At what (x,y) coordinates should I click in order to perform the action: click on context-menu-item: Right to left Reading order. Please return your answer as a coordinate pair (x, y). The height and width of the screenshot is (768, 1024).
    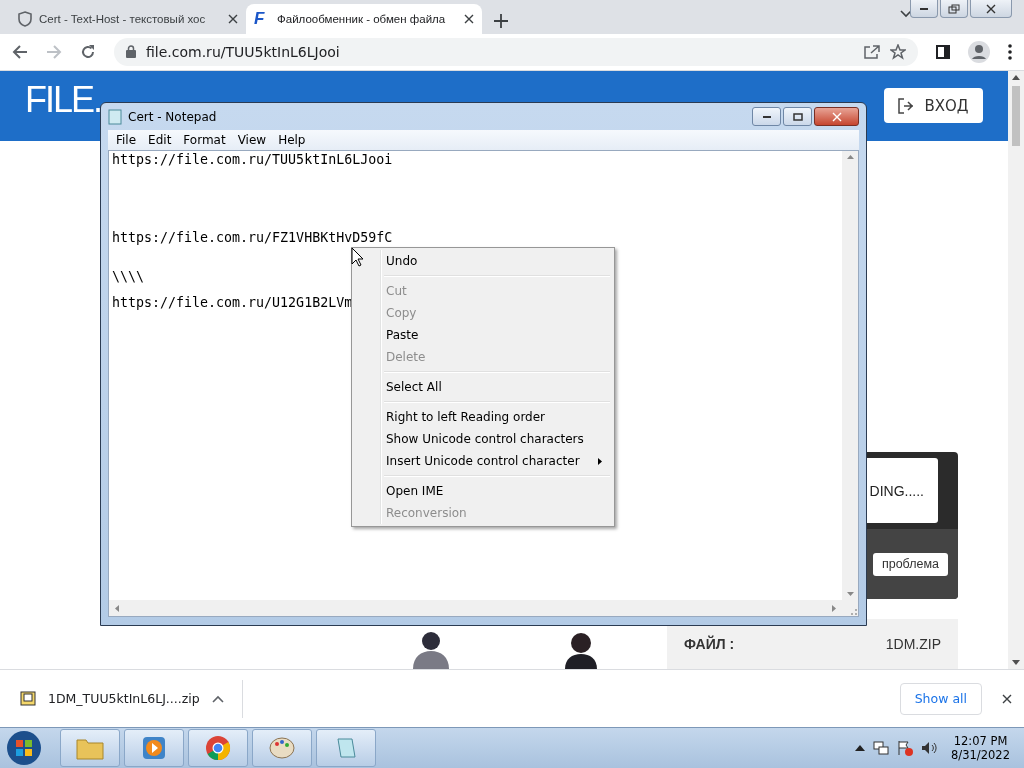
    Looking at the image, I should click on (483, 417).